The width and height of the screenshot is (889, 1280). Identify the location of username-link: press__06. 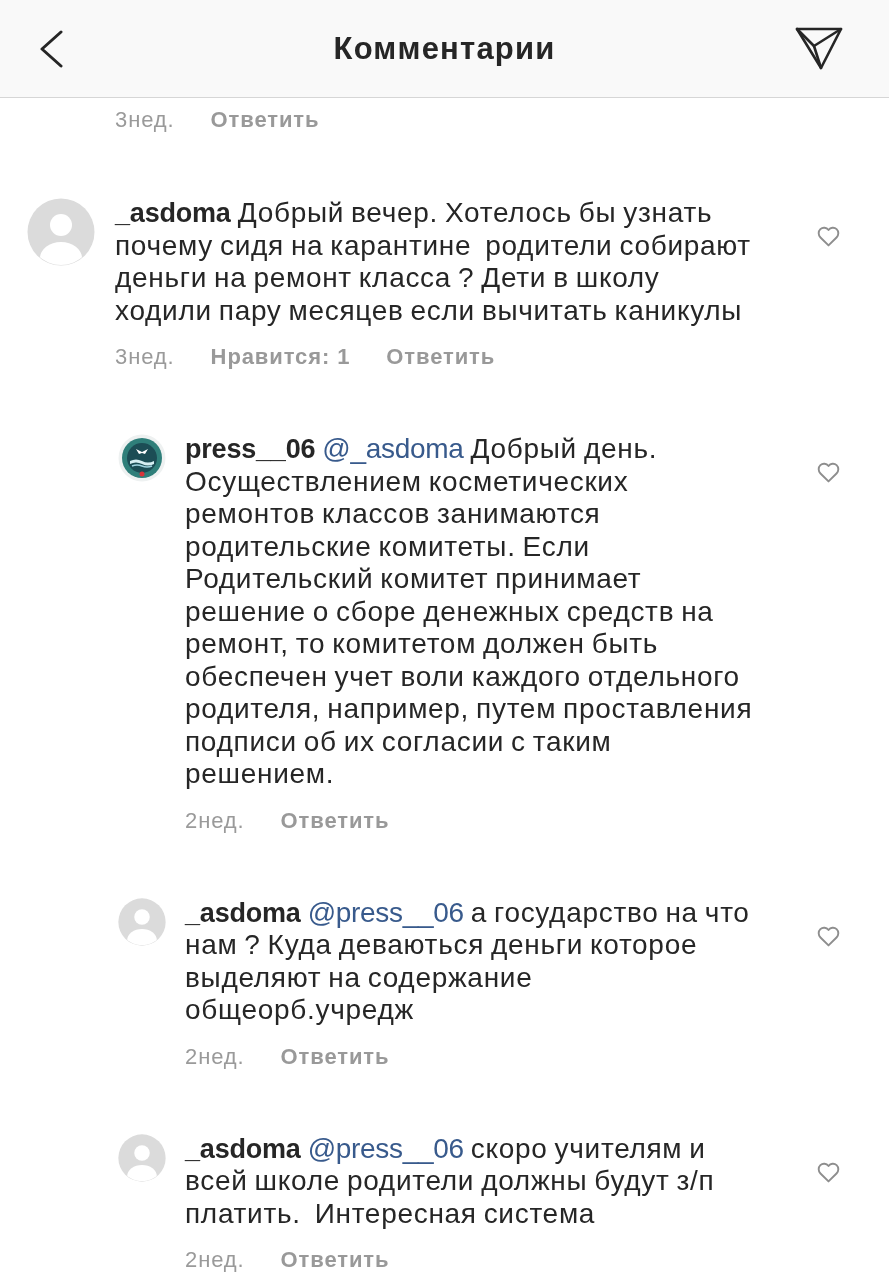
(250, 449).